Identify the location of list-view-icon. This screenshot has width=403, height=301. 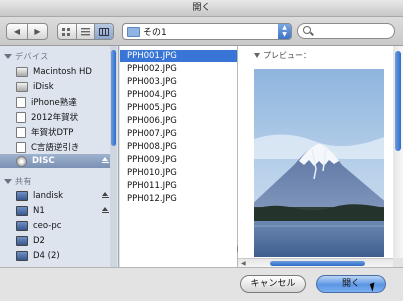
(85, 31).